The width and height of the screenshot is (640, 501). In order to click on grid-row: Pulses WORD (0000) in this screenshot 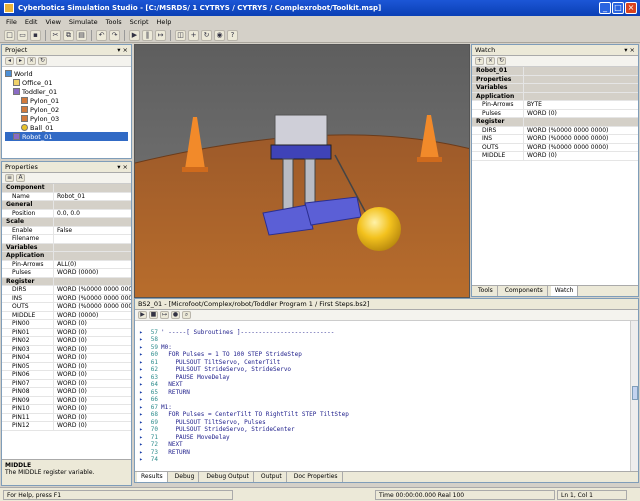, I will do `click(66, 273)`.